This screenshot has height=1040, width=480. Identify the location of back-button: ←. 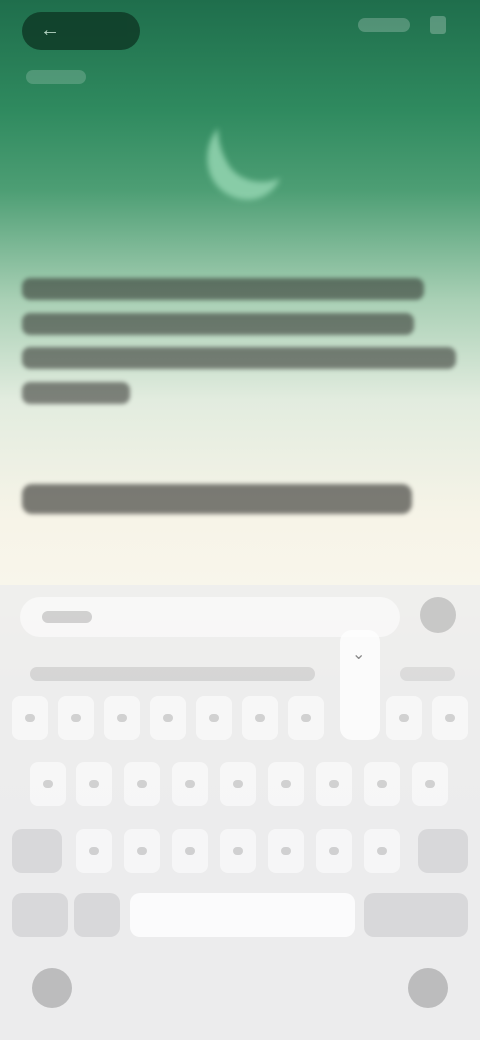
(81, 31).